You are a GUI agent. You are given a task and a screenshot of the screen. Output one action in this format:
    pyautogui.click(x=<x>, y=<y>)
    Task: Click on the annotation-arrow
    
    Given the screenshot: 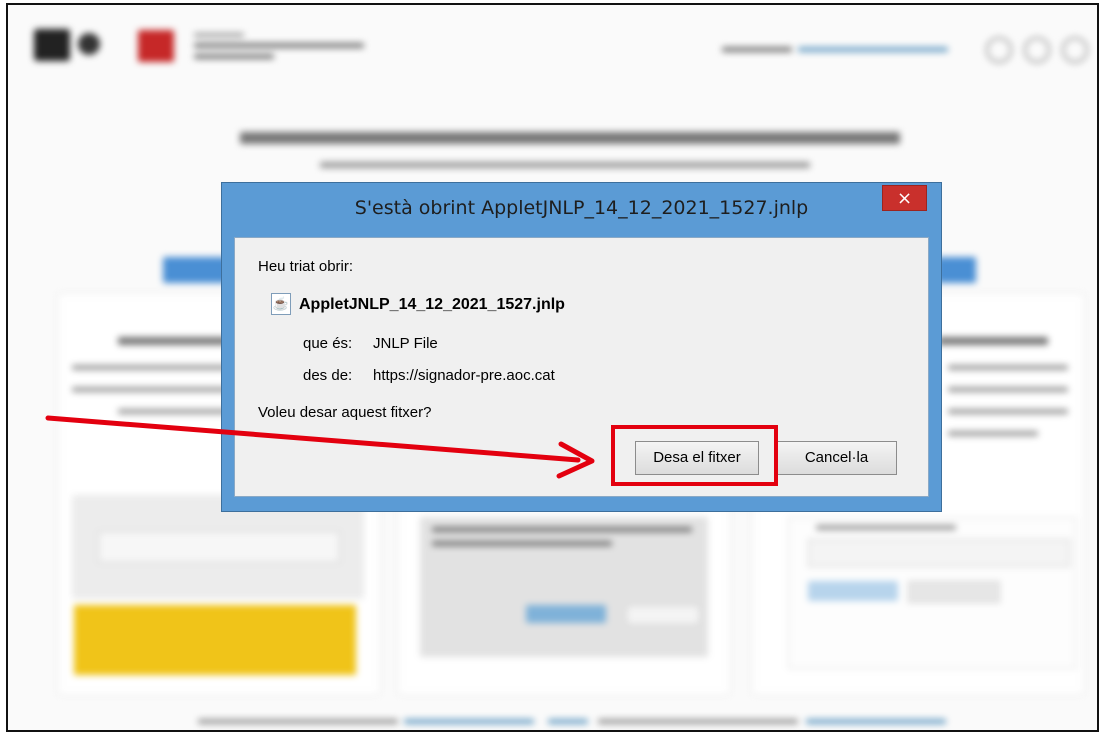 What is the action you would take?
    pyautogui.click(x=320, y=447)
    